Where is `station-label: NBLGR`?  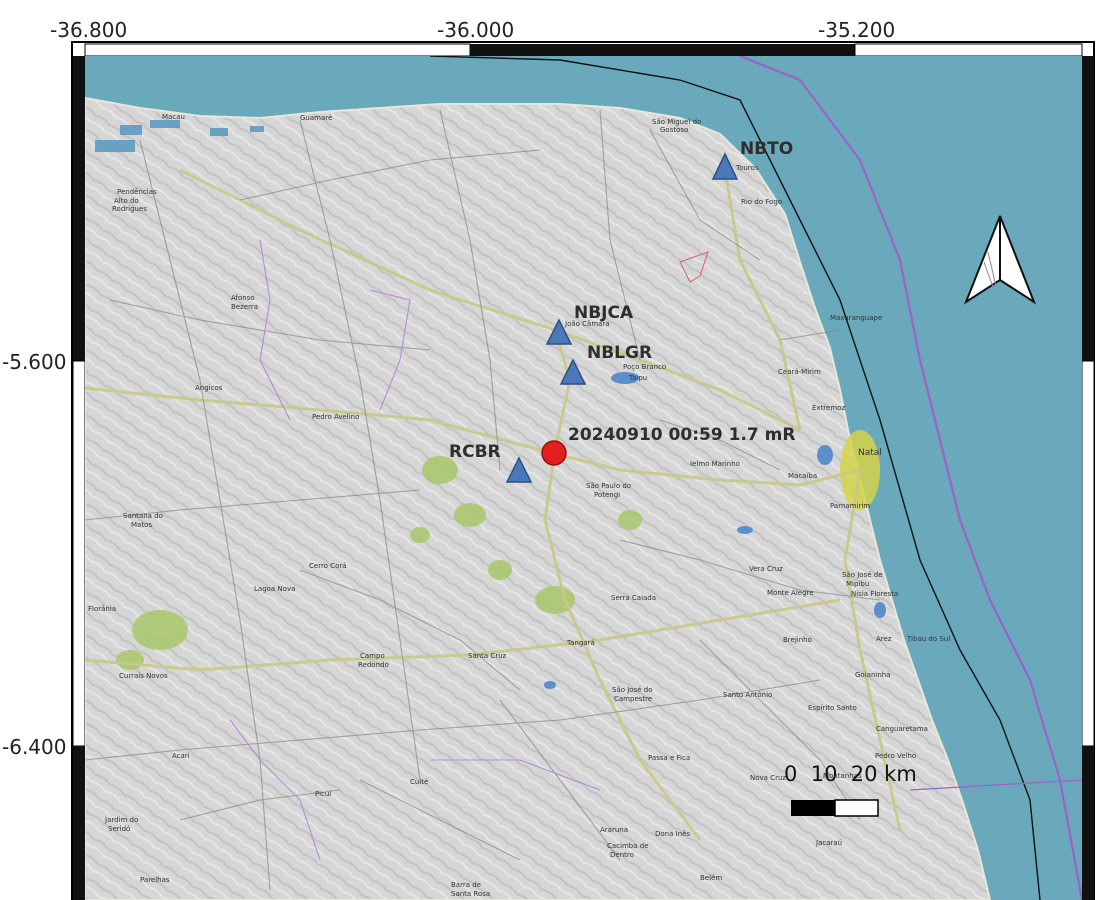
station-label: NBLGR is located at coordinates (619, 353).